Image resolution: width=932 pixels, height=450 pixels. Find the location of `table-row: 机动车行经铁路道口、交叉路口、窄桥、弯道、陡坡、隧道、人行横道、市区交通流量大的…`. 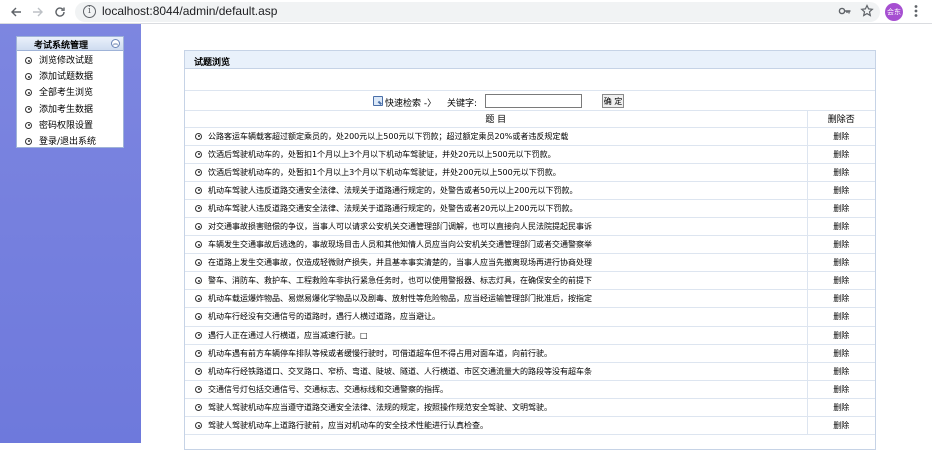

table-row: 机动车行经铁路道口、交叉路口、窄桥、弯道、陡坡、隧道、人行横道、市区交通流量大的… is located at coordinates (530, 371).